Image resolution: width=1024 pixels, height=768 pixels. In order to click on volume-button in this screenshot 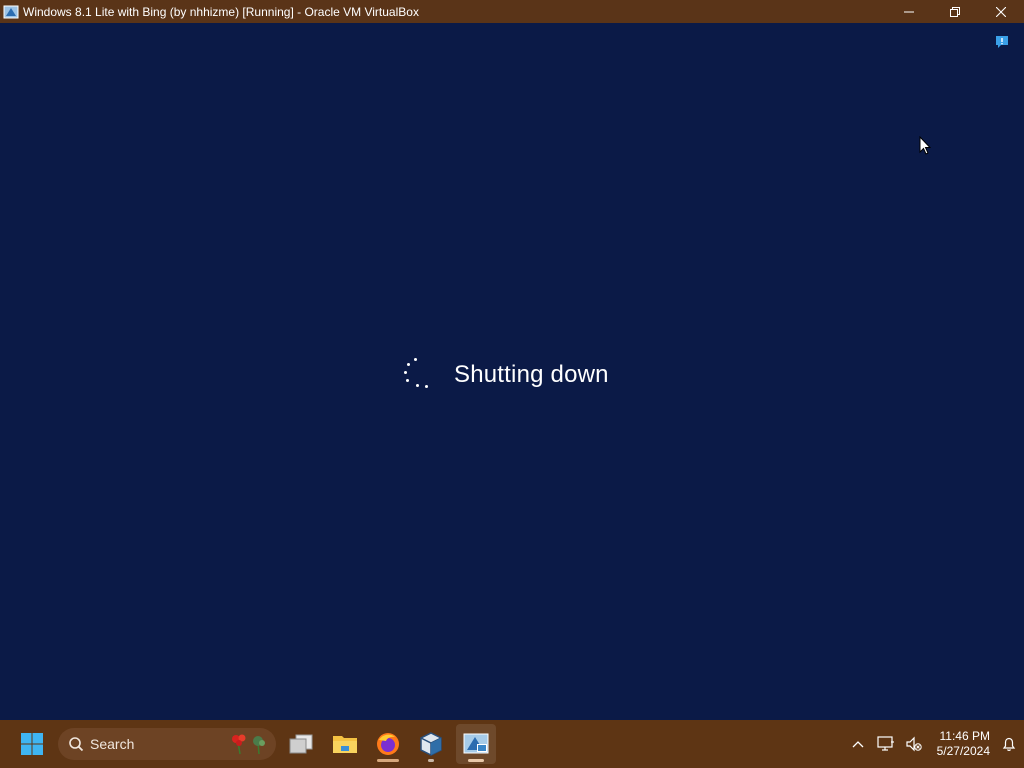, I will do `click(914, 744)`.